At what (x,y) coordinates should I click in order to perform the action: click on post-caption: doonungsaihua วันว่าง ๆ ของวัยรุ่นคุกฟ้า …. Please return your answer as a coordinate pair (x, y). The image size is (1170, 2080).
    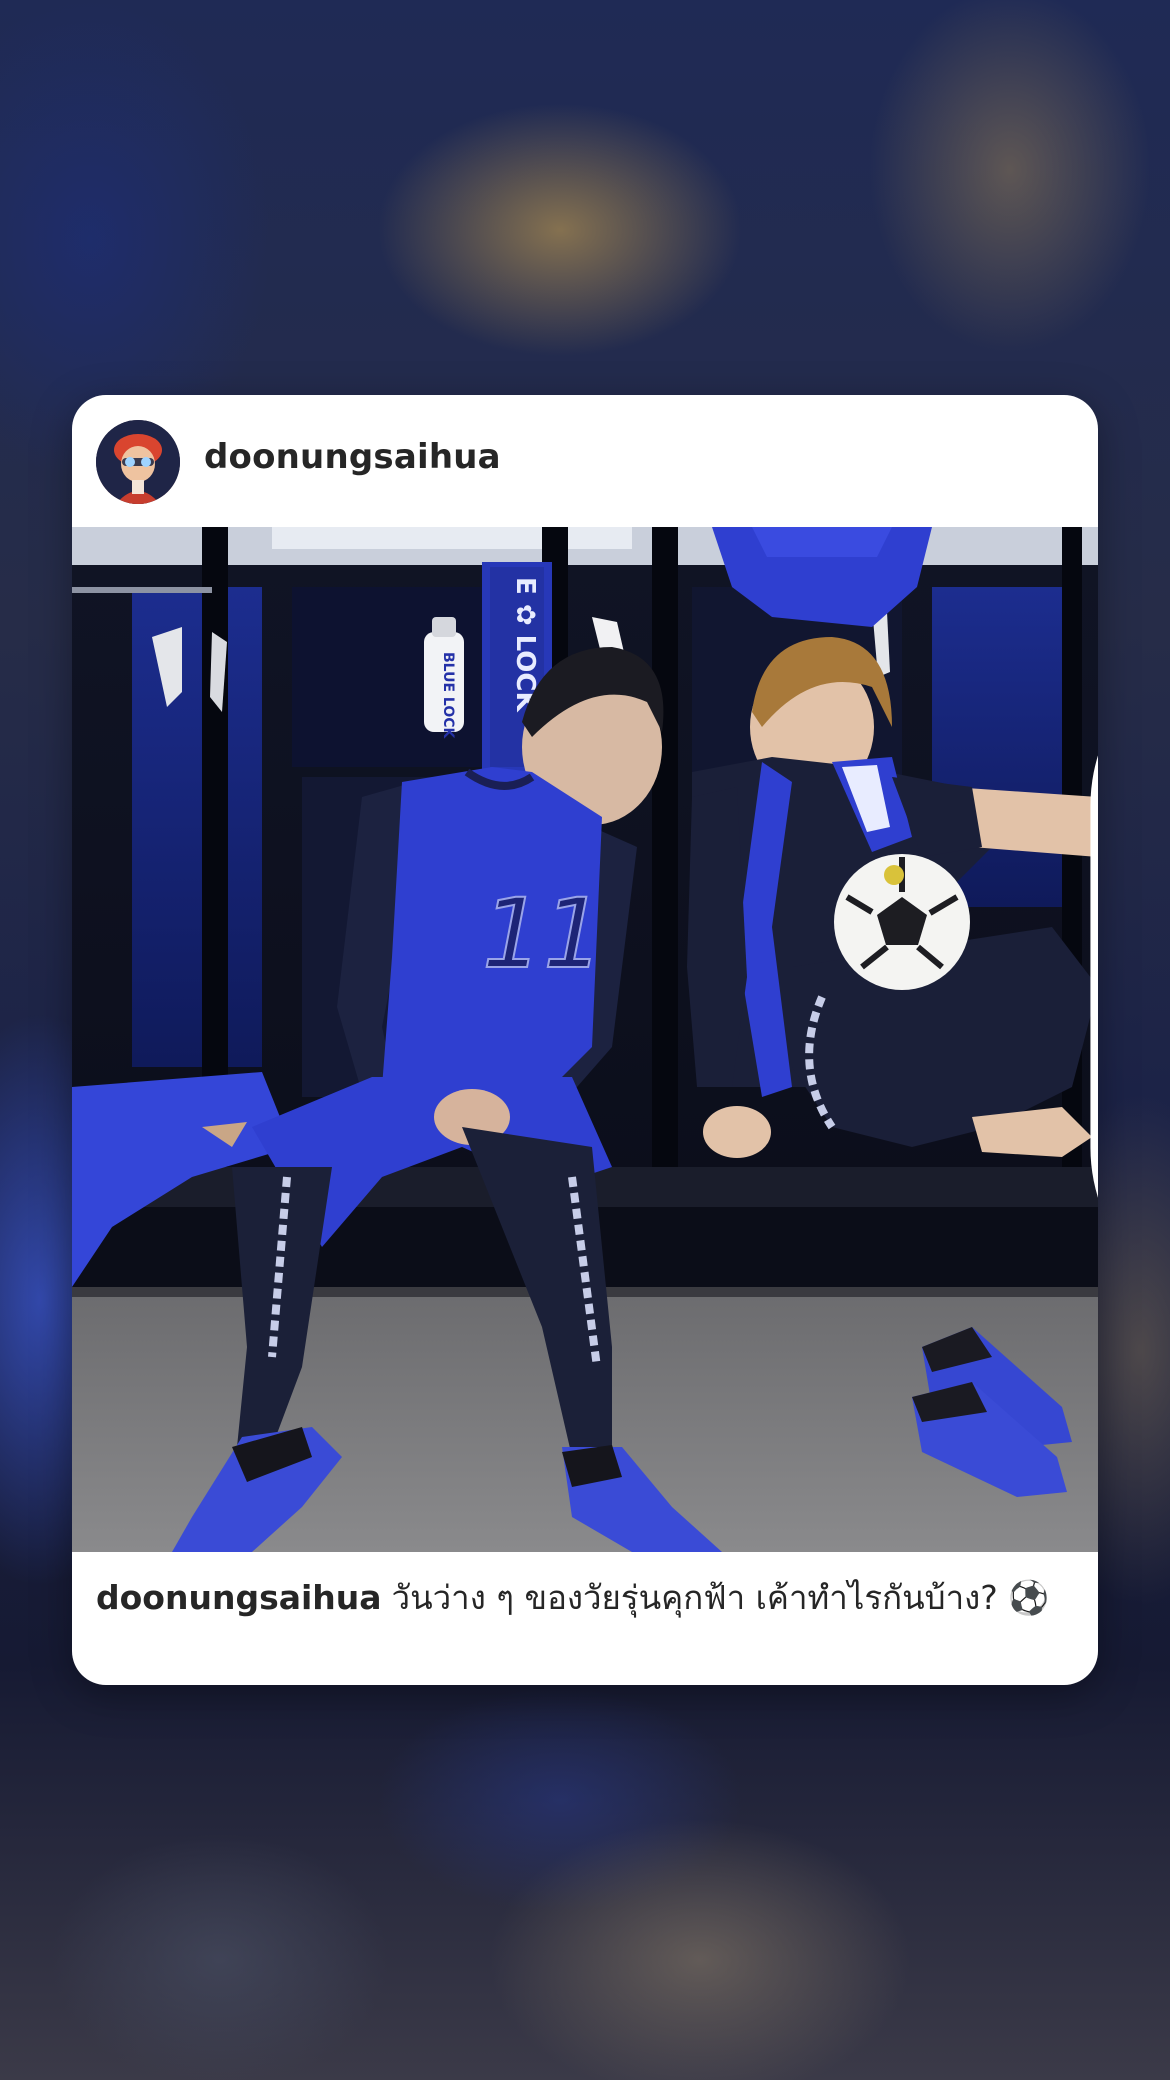
    Looking at the image, I should click on (586, 1598).